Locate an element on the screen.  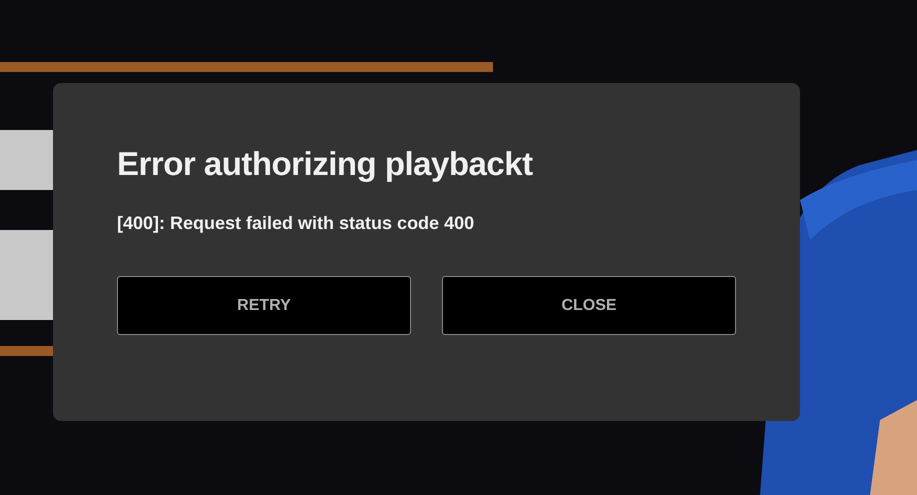
error-message: [400]: Request failed with status code 400 is located at coordinates (296, 223).